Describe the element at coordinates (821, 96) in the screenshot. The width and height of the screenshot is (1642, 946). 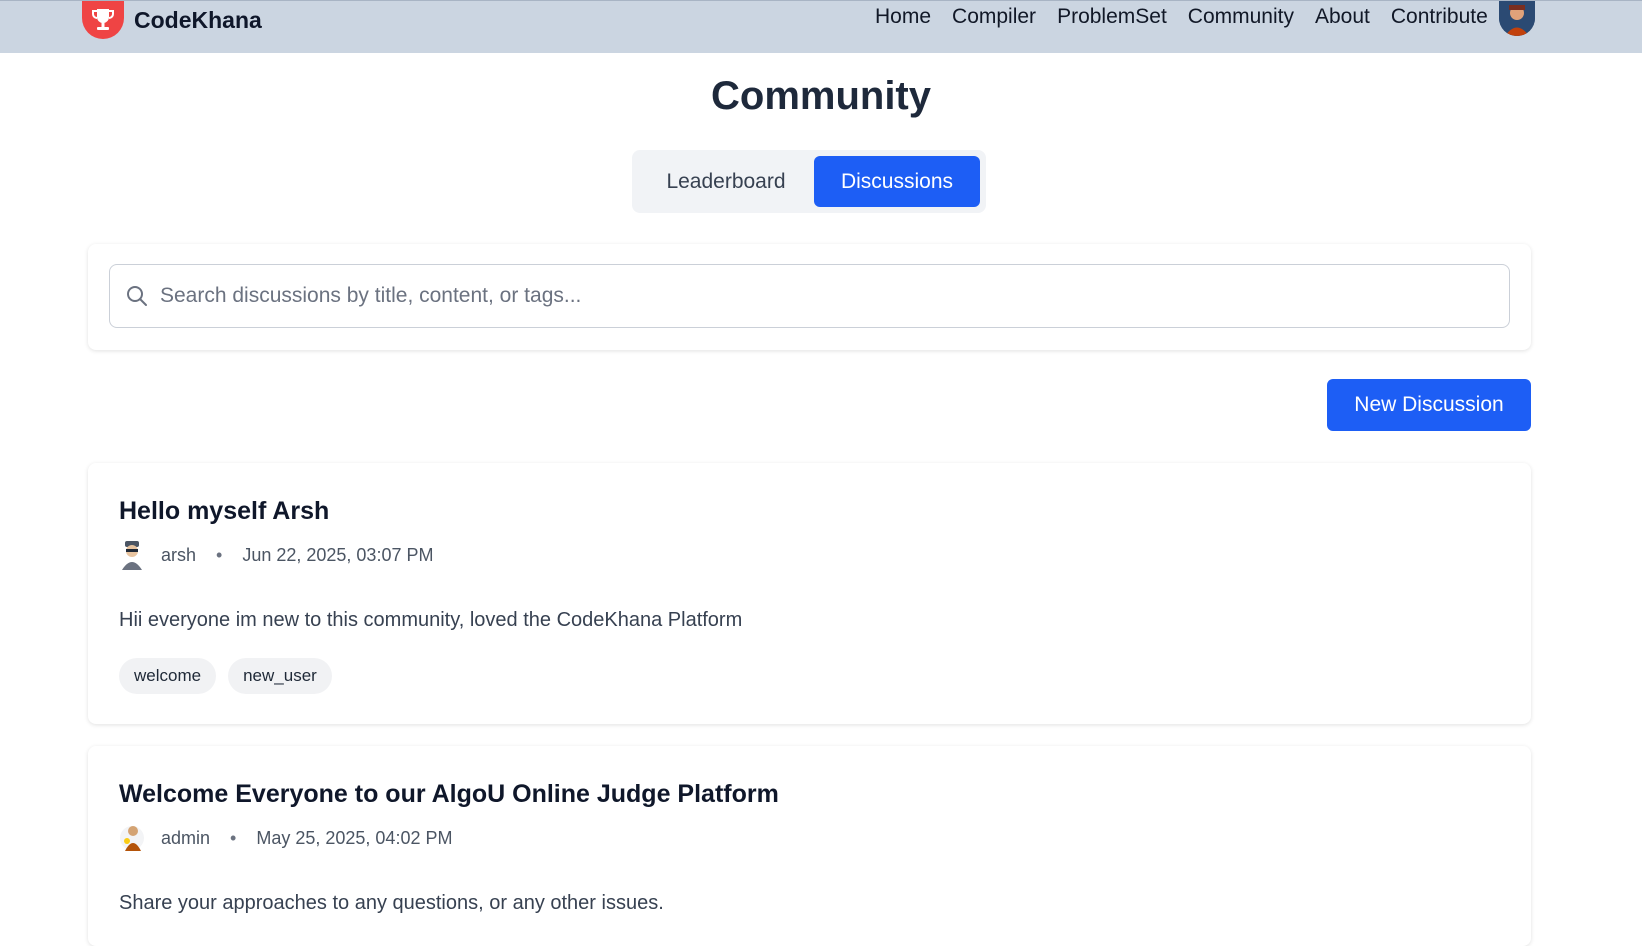
I see `page-title: Community` at that location.